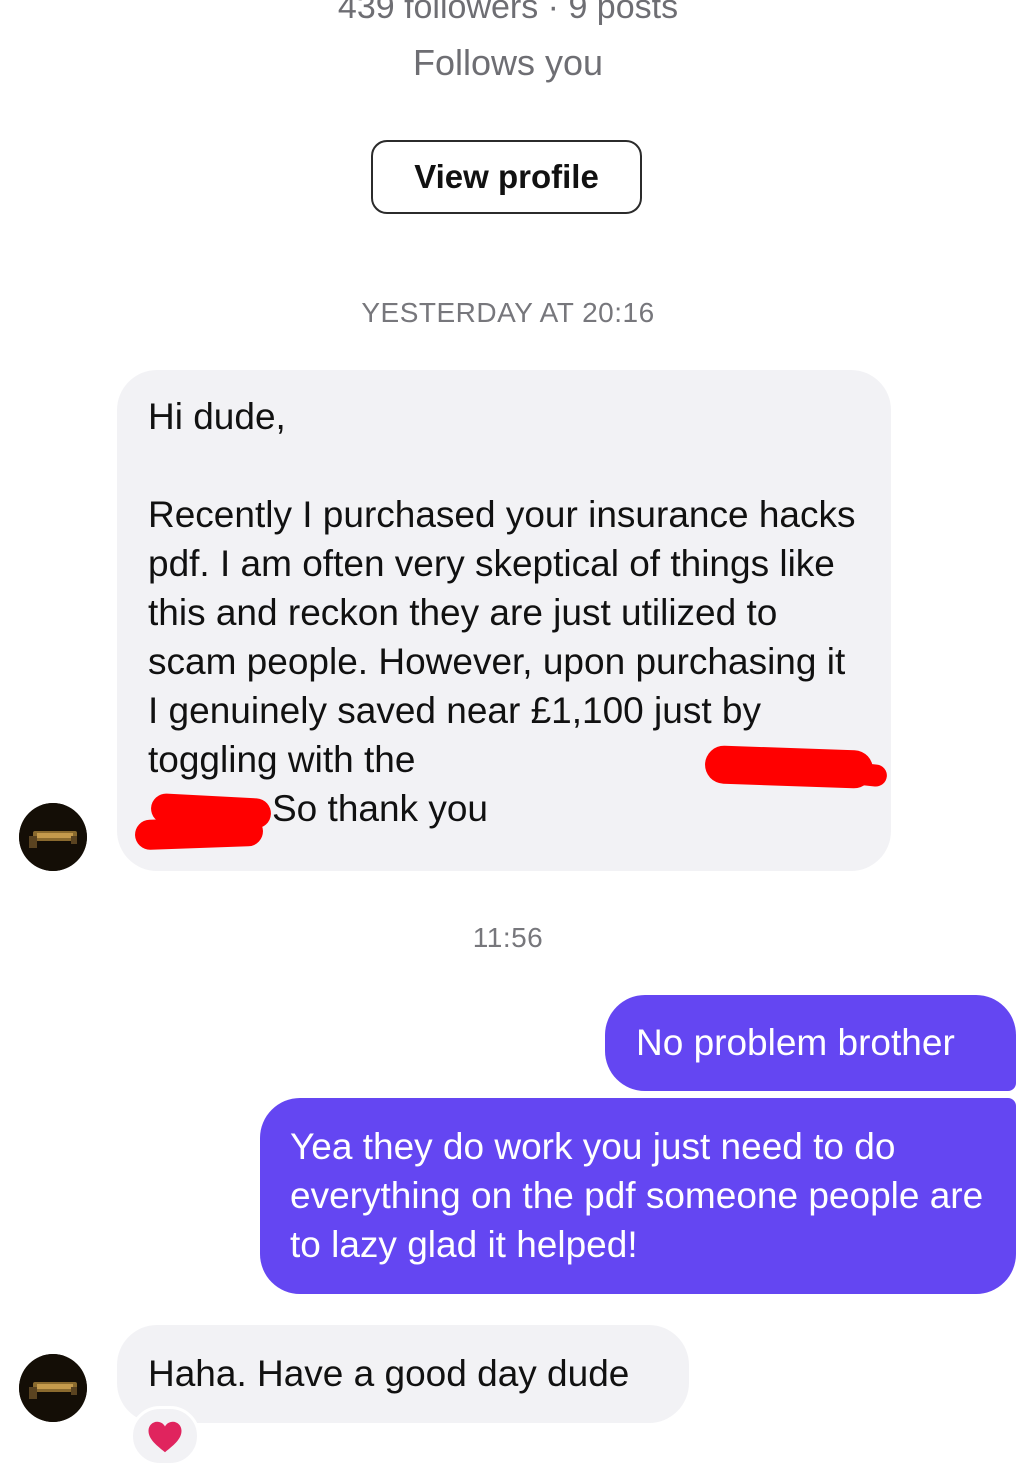  I want to click on message-text-closing: So thank you, so click(380, 808).